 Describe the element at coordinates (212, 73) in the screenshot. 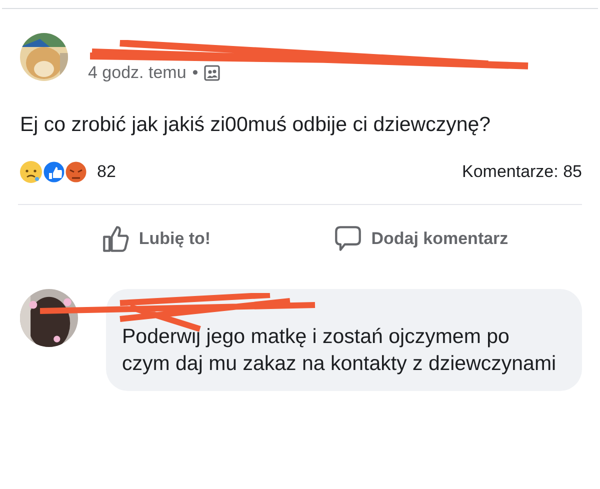

I see `group-icon` at that location.